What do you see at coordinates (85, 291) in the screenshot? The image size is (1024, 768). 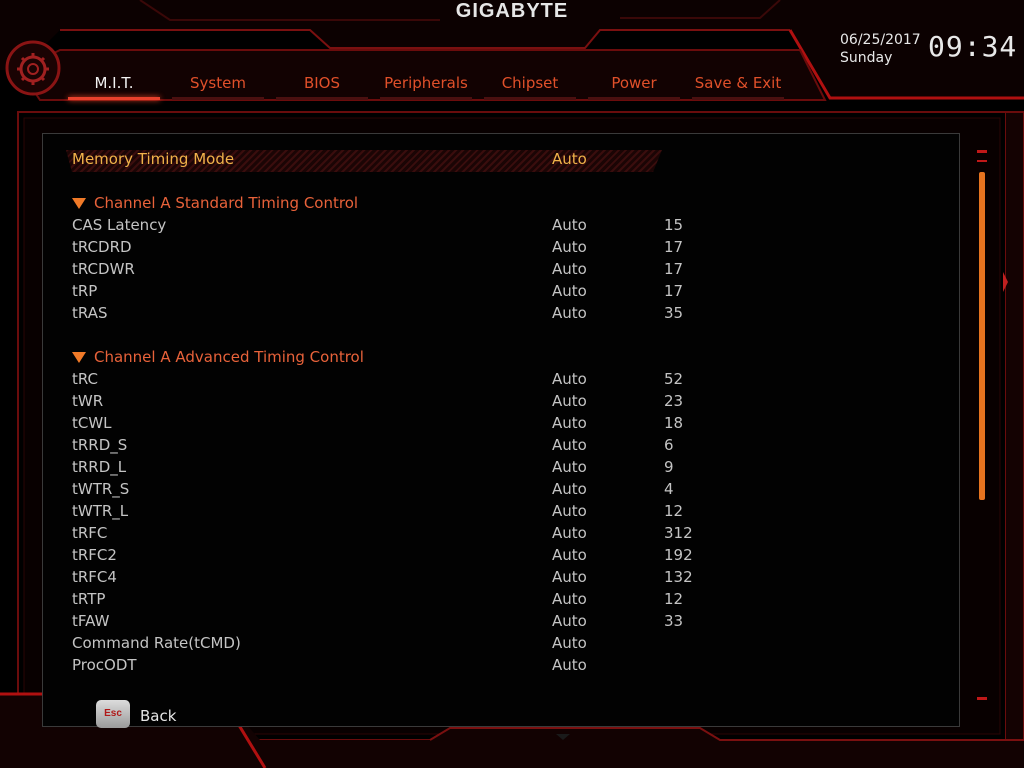 I see `setting-label: tRP` at bounding box center [85, 291].